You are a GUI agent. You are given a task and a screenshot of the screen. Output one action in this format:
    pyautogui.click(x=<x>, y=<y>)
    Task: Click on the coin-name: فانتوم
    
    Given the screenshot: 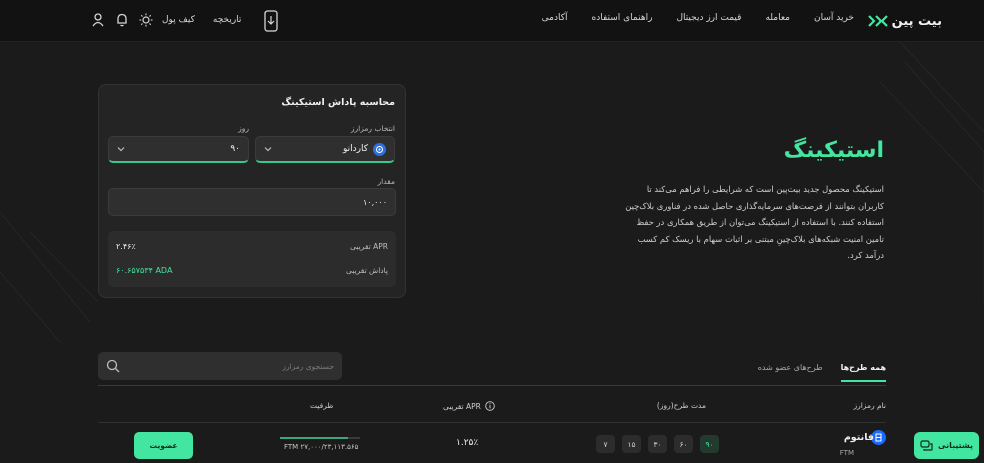 What is the action you would take?
    pyautogui.click(x=858, y=437)
    